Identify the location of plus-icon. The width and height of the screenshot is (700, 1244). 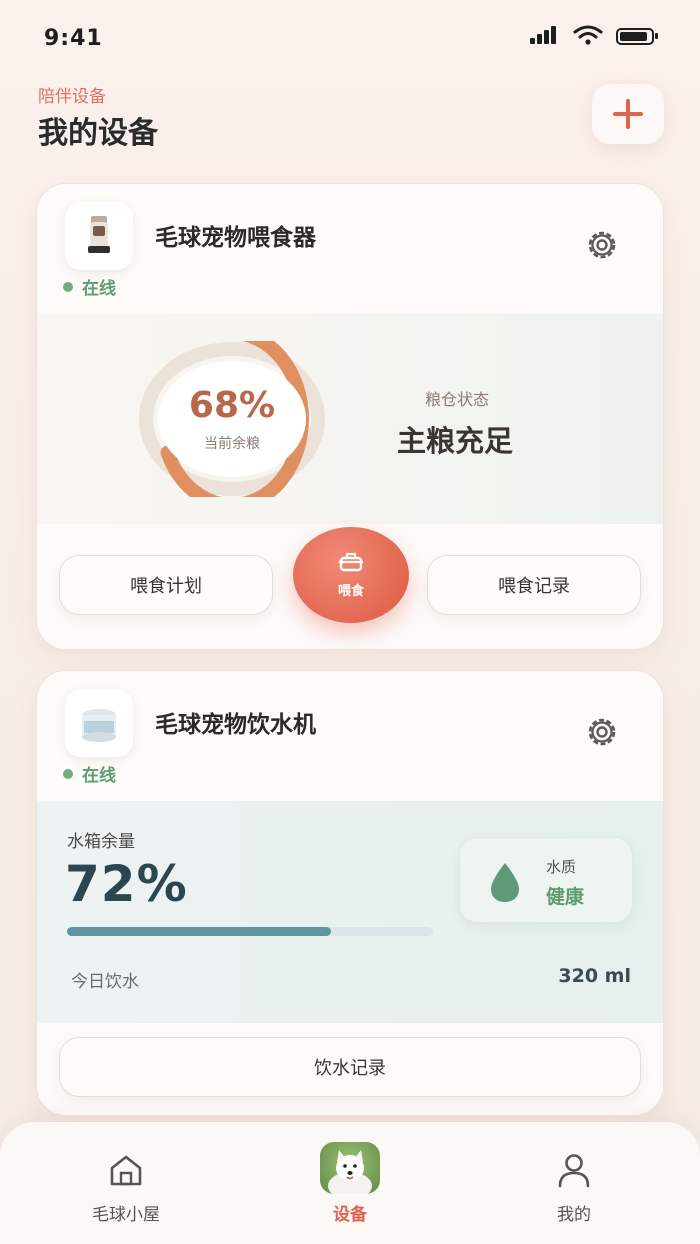
(628, 114).